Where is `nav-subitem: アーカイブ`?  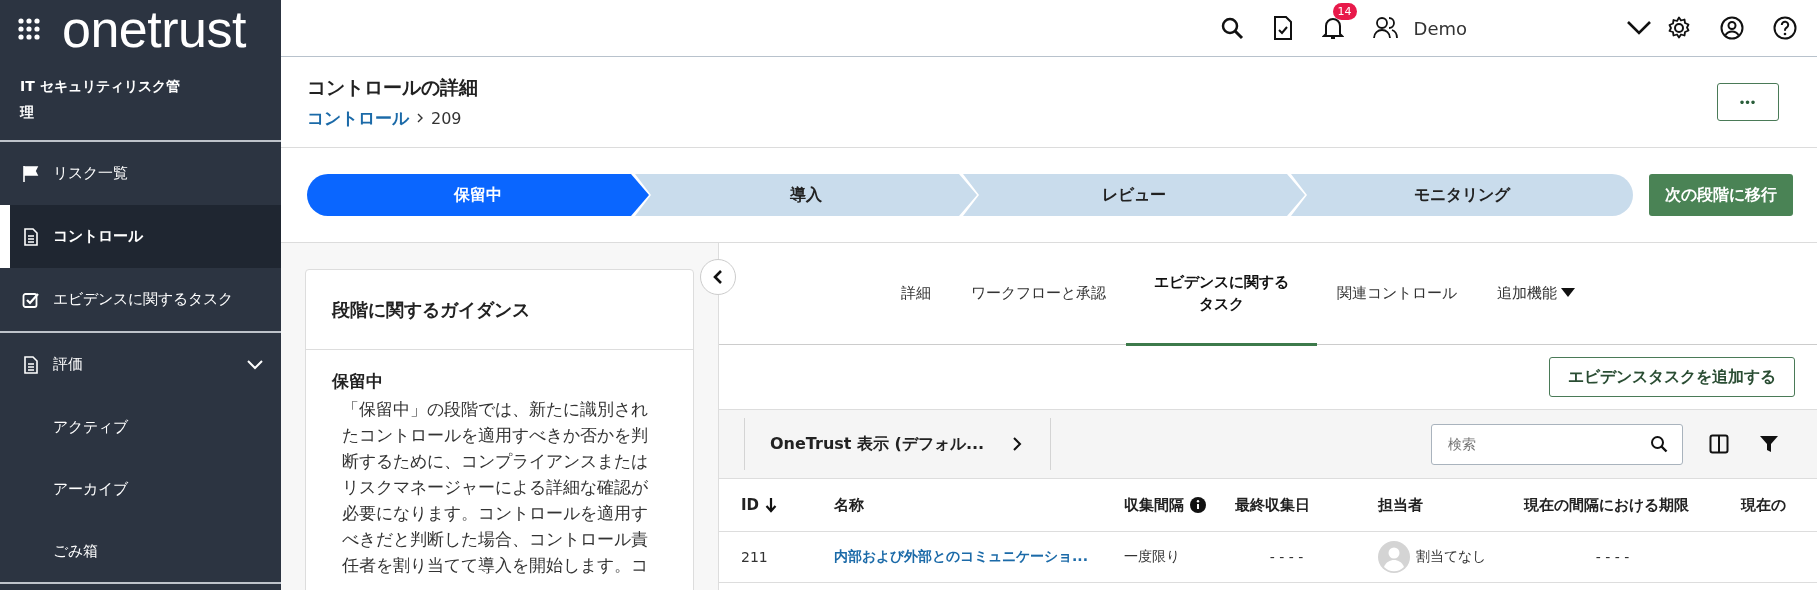
nav-subitem: アーカイブ is located at coordinates (140, 489).